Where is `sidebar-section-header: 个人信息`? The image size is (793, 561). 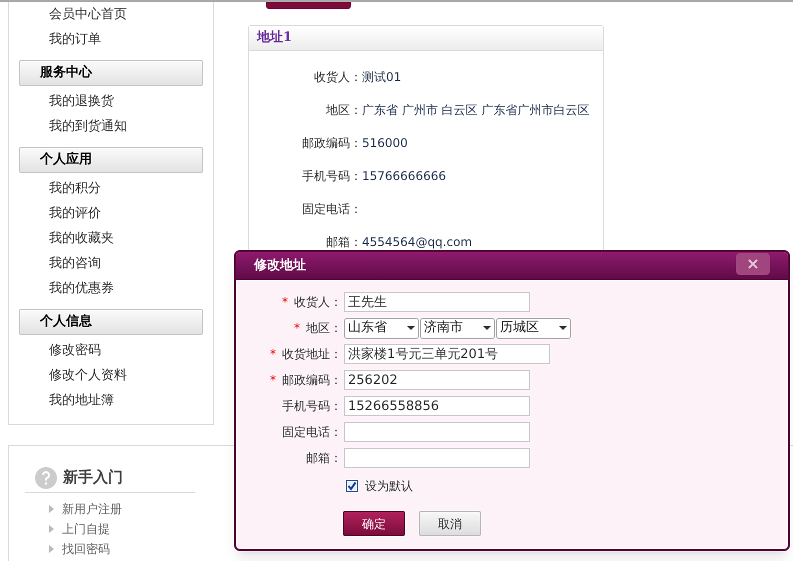 sidebar-section-header: 个人信息 is located at coordinates (111, 322).